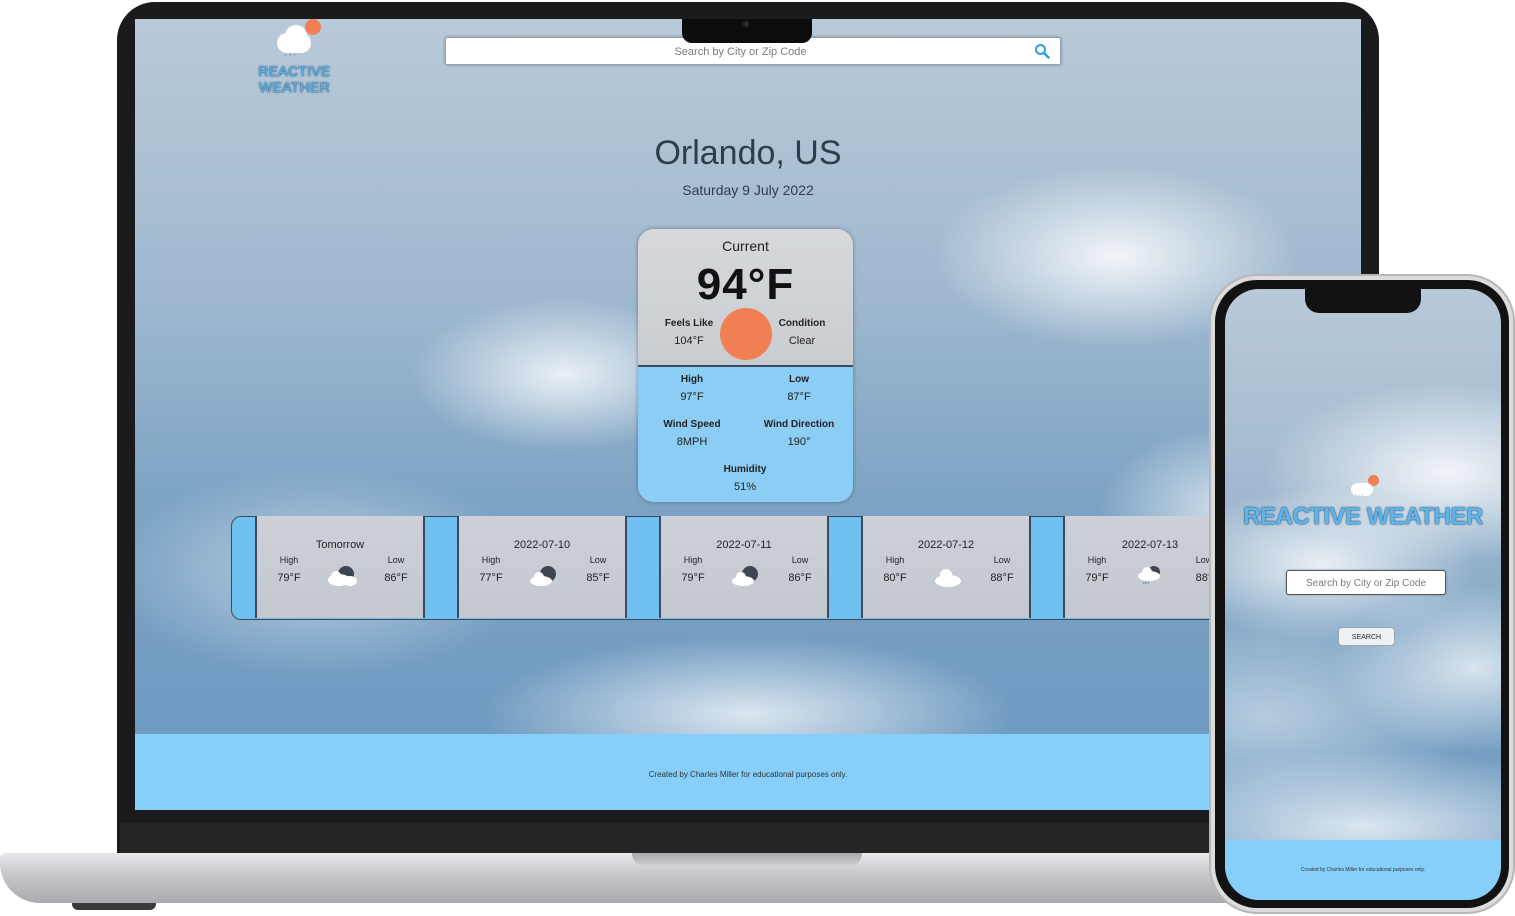 Image resolution: width=1515 pixels, height=916 pixels. I want to click on high-label: High, so click(692, 379).